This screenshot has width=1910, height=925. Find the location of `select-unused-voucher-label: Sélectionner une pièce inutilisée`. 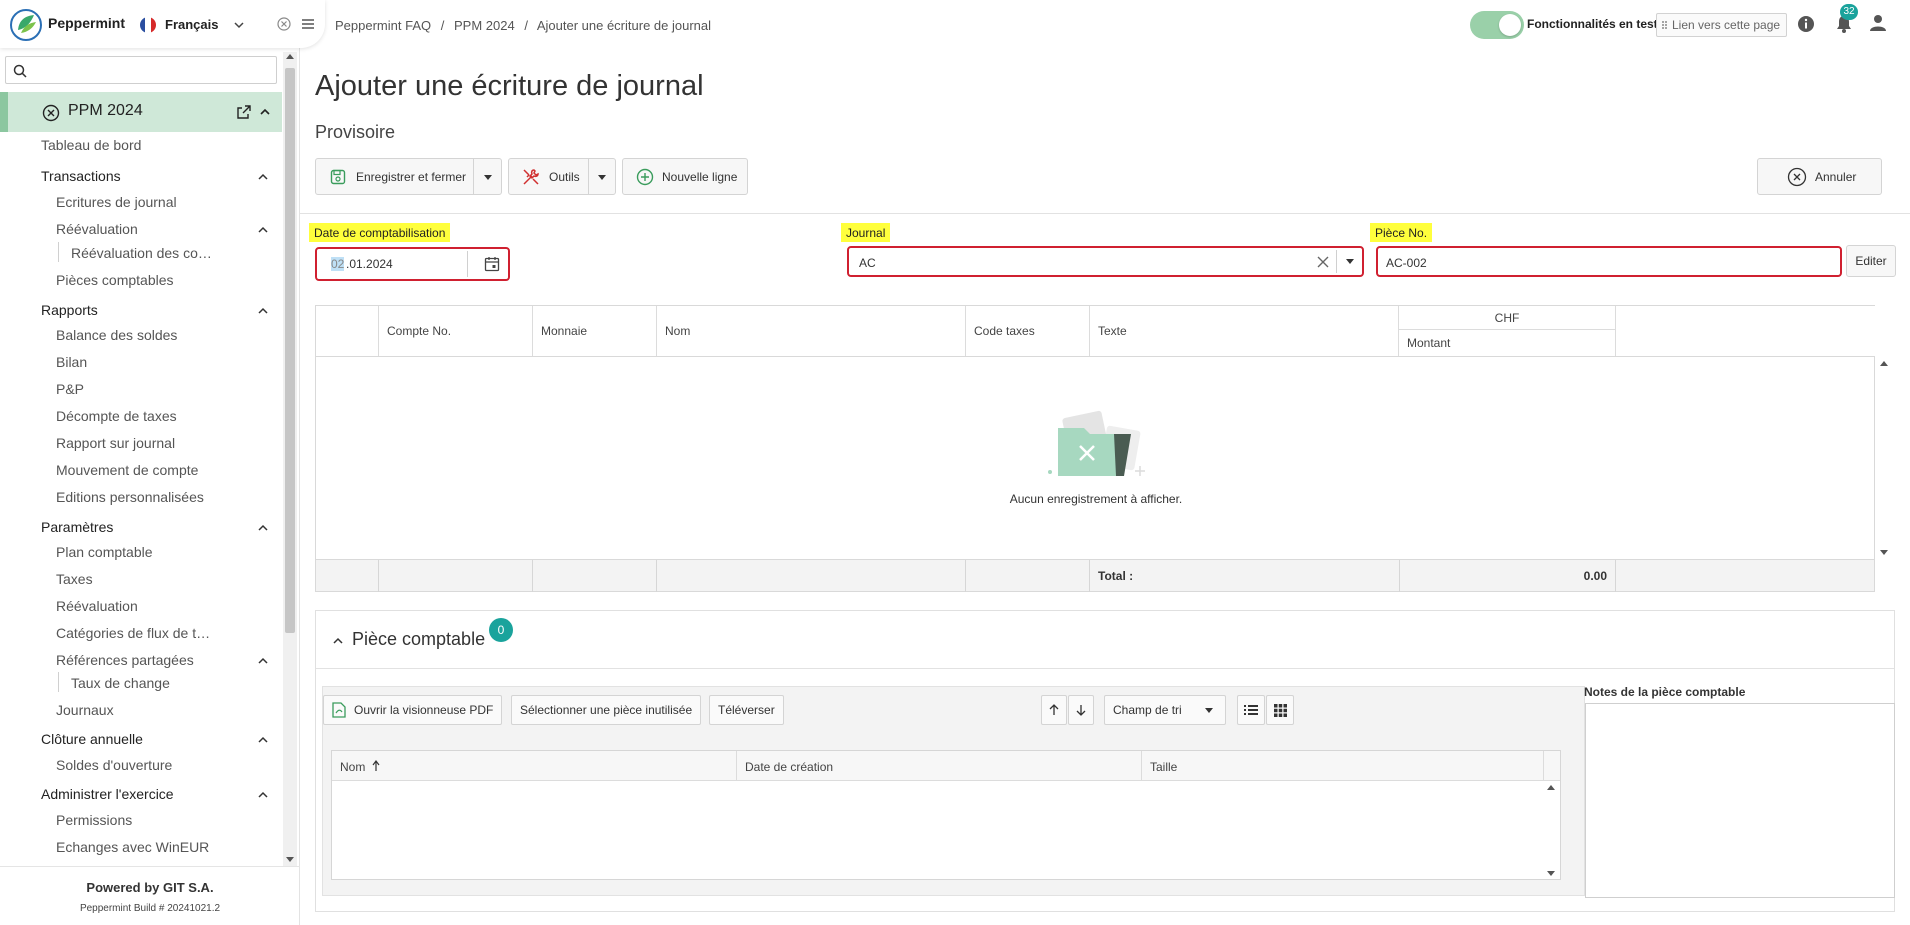

select-unused-voucher-label: Sélectionner une pièce inutilisée is located at coordinates (606, 710).